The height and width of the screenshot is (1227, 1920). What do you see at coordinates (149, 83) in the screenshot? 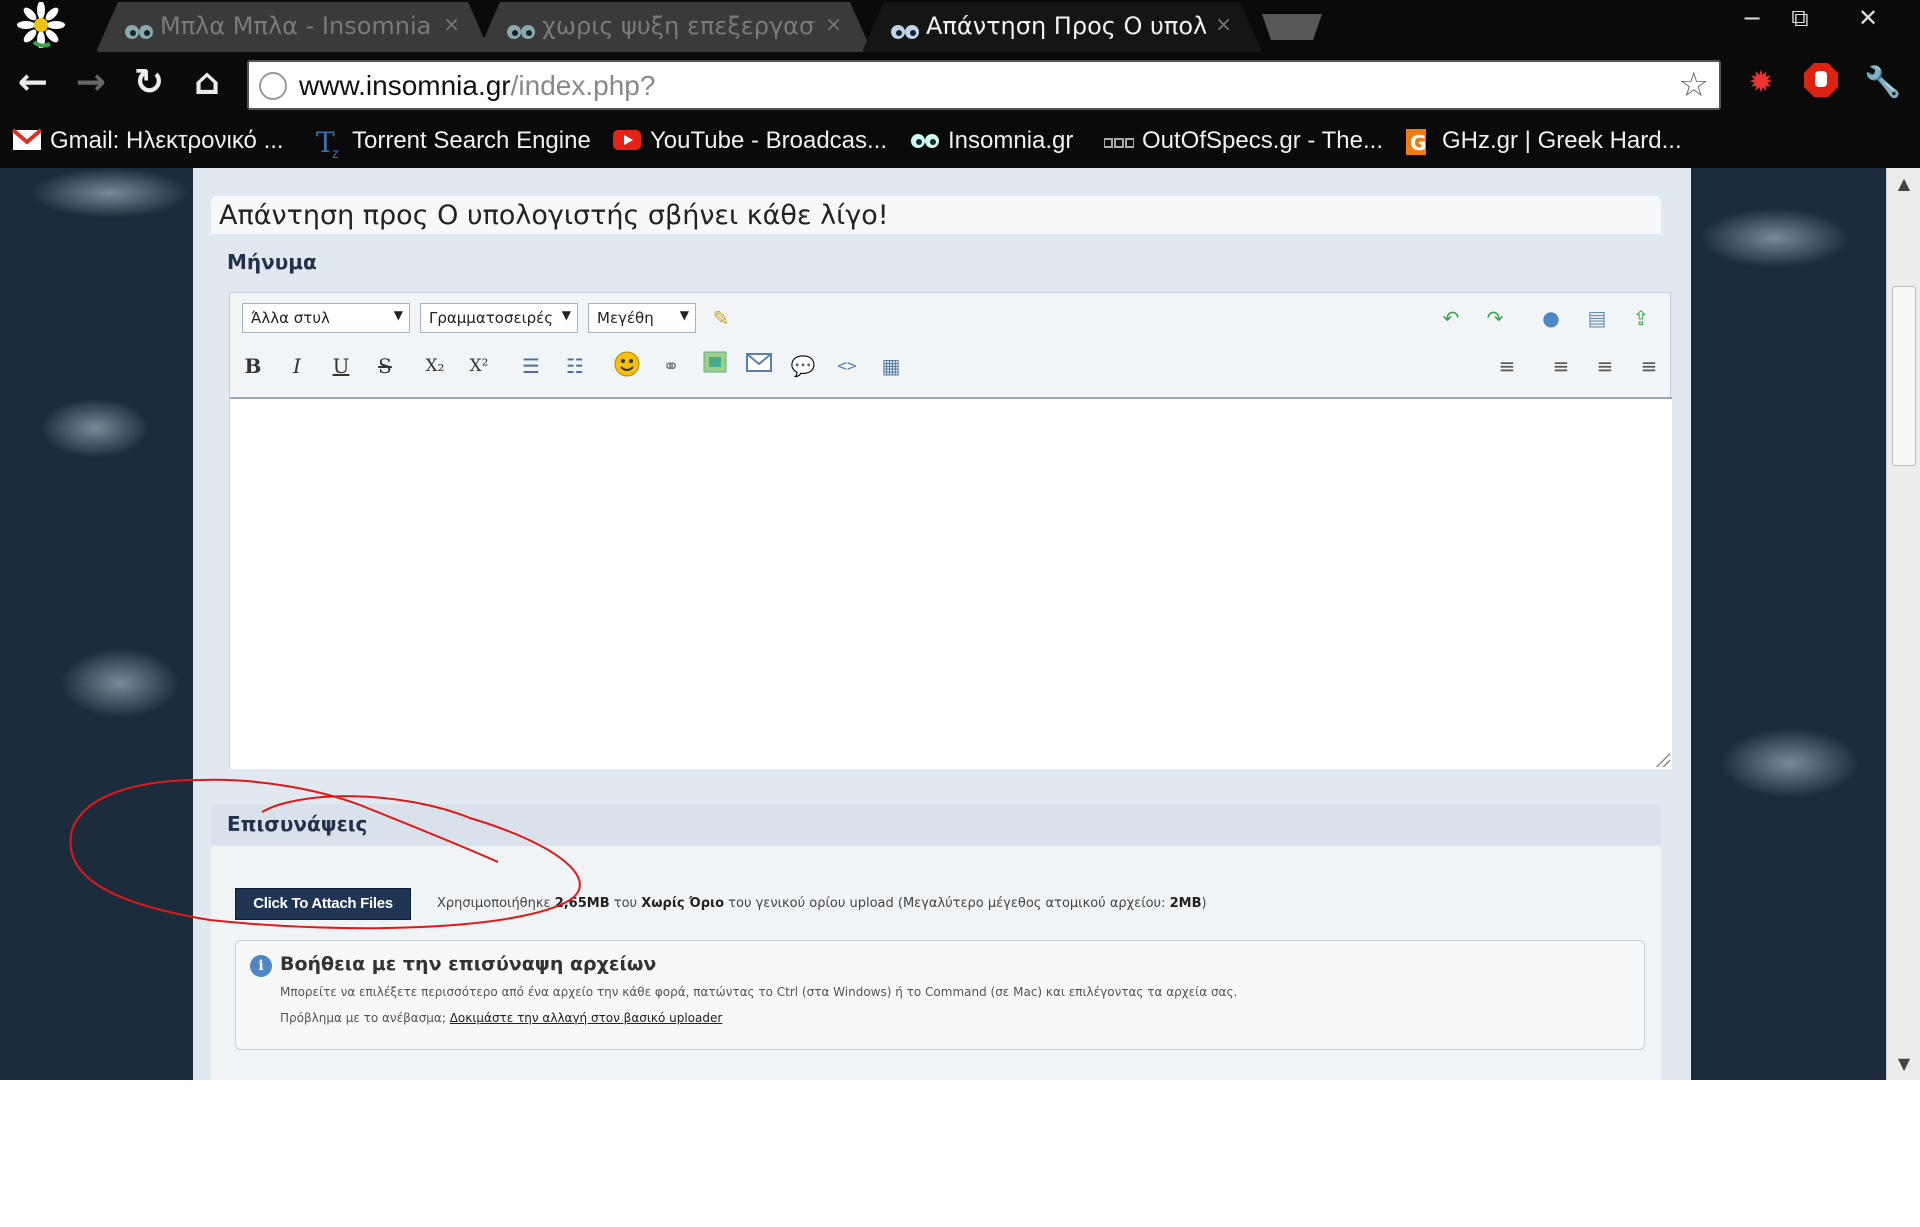
I see `reload-button: ↻` at bounding box center [149, 83].